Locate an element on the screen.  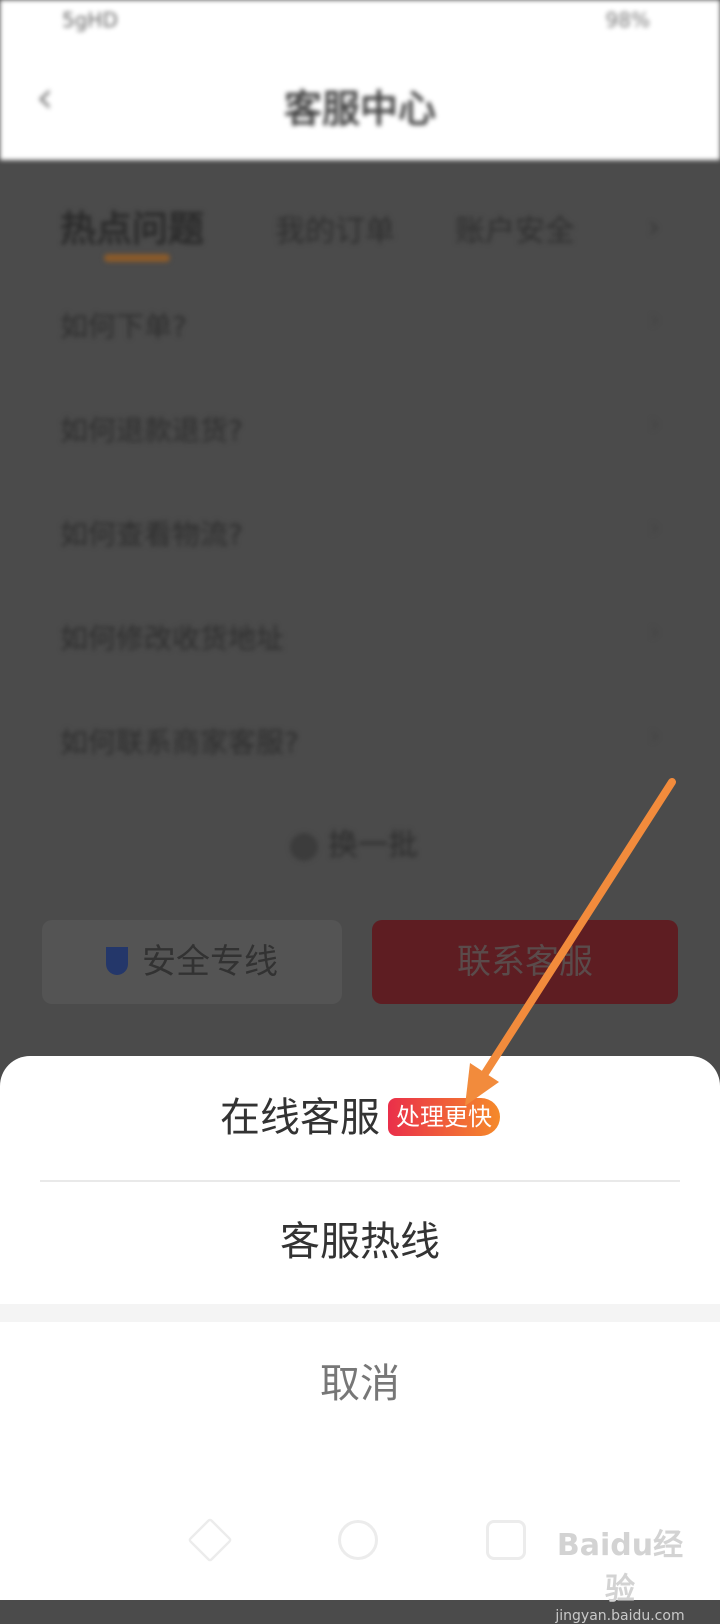
tab-active-indicator is located at coordinates (137, 258).